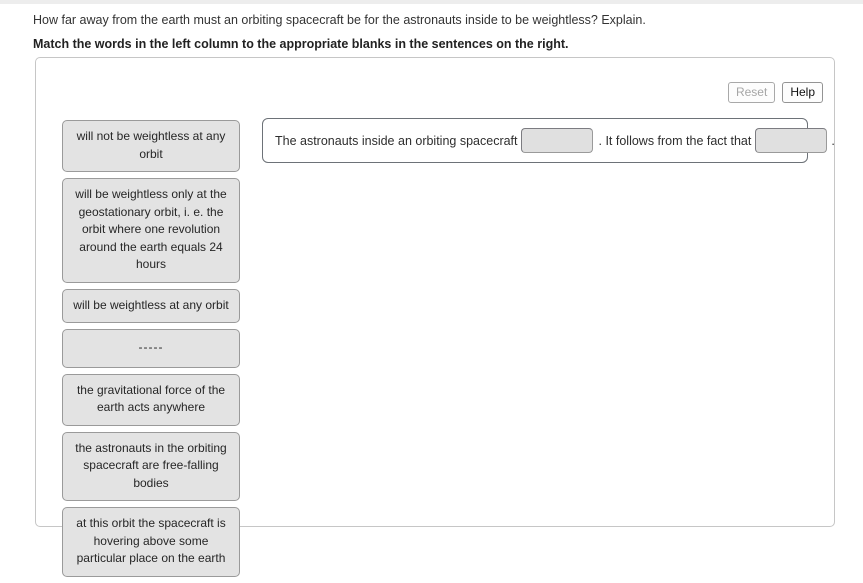  Describe the element at coordinates (675, 140) in the screenshot. I see `sentence-separator: . It follows from the fact that` at that location.